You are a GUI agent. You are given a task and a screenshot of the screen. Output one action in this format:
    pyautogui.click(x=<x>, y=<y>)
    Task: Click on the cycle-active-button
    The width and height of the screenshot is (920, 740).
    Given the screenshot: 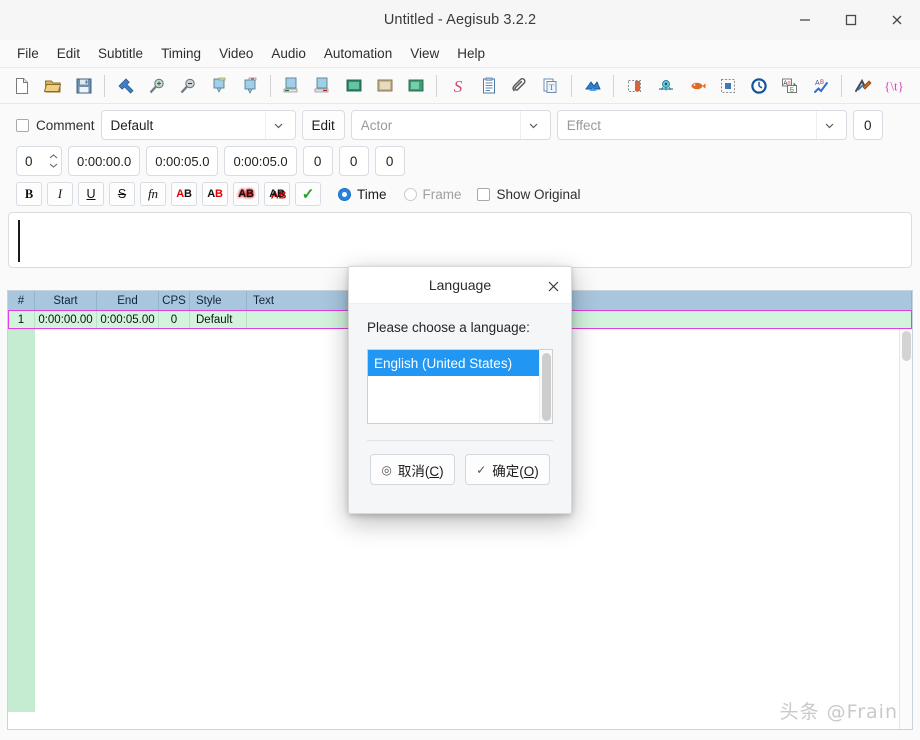 What is the action you would take?
    pyautogui.click(x=634, y=86)
    